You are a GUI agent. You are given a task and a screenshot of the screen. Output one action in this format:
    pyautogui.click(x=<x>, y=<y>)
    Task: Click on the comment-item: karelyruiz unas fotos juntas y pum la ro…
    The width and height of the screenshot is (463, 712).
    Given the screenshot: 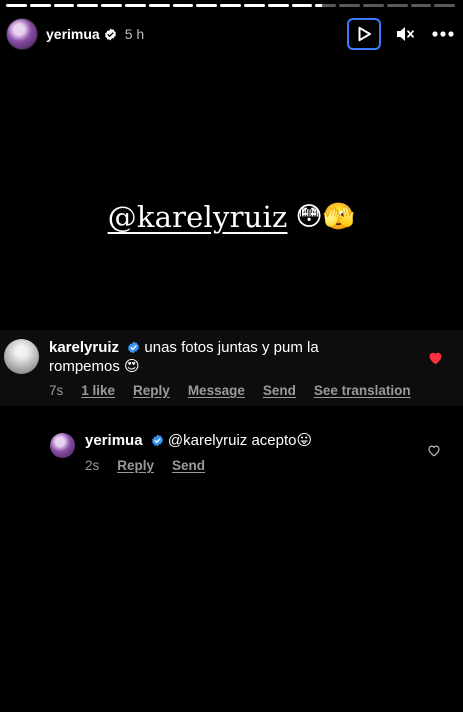 What is the action you would take?
    pyautogui.click(x=231, y=368)
    